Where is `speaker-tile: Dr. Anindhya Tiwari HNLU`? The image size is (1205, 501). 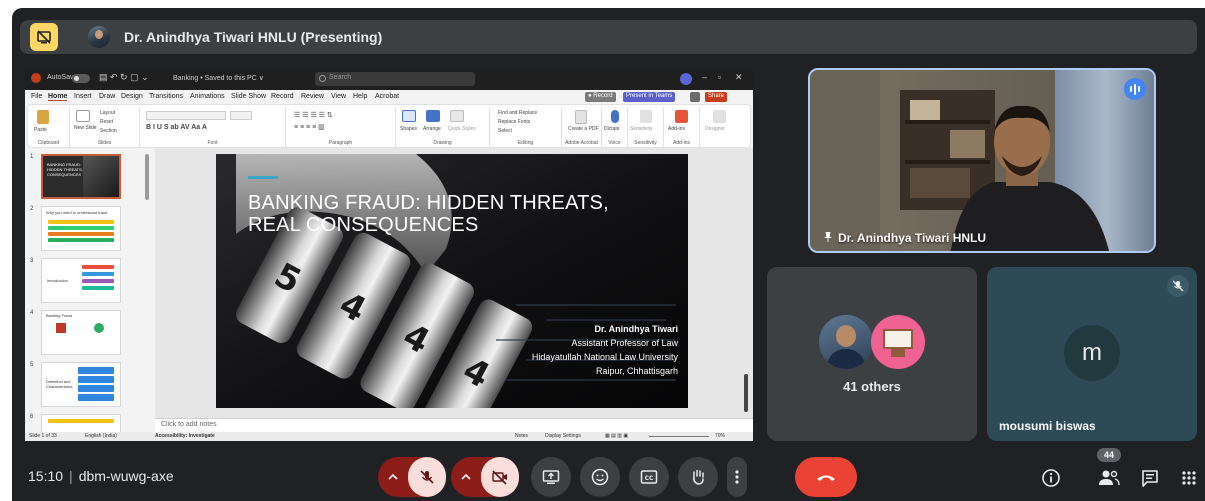 speaker-tile: Dr. Anindhya Tiwari HNLU is located at coordinates (982, 160).